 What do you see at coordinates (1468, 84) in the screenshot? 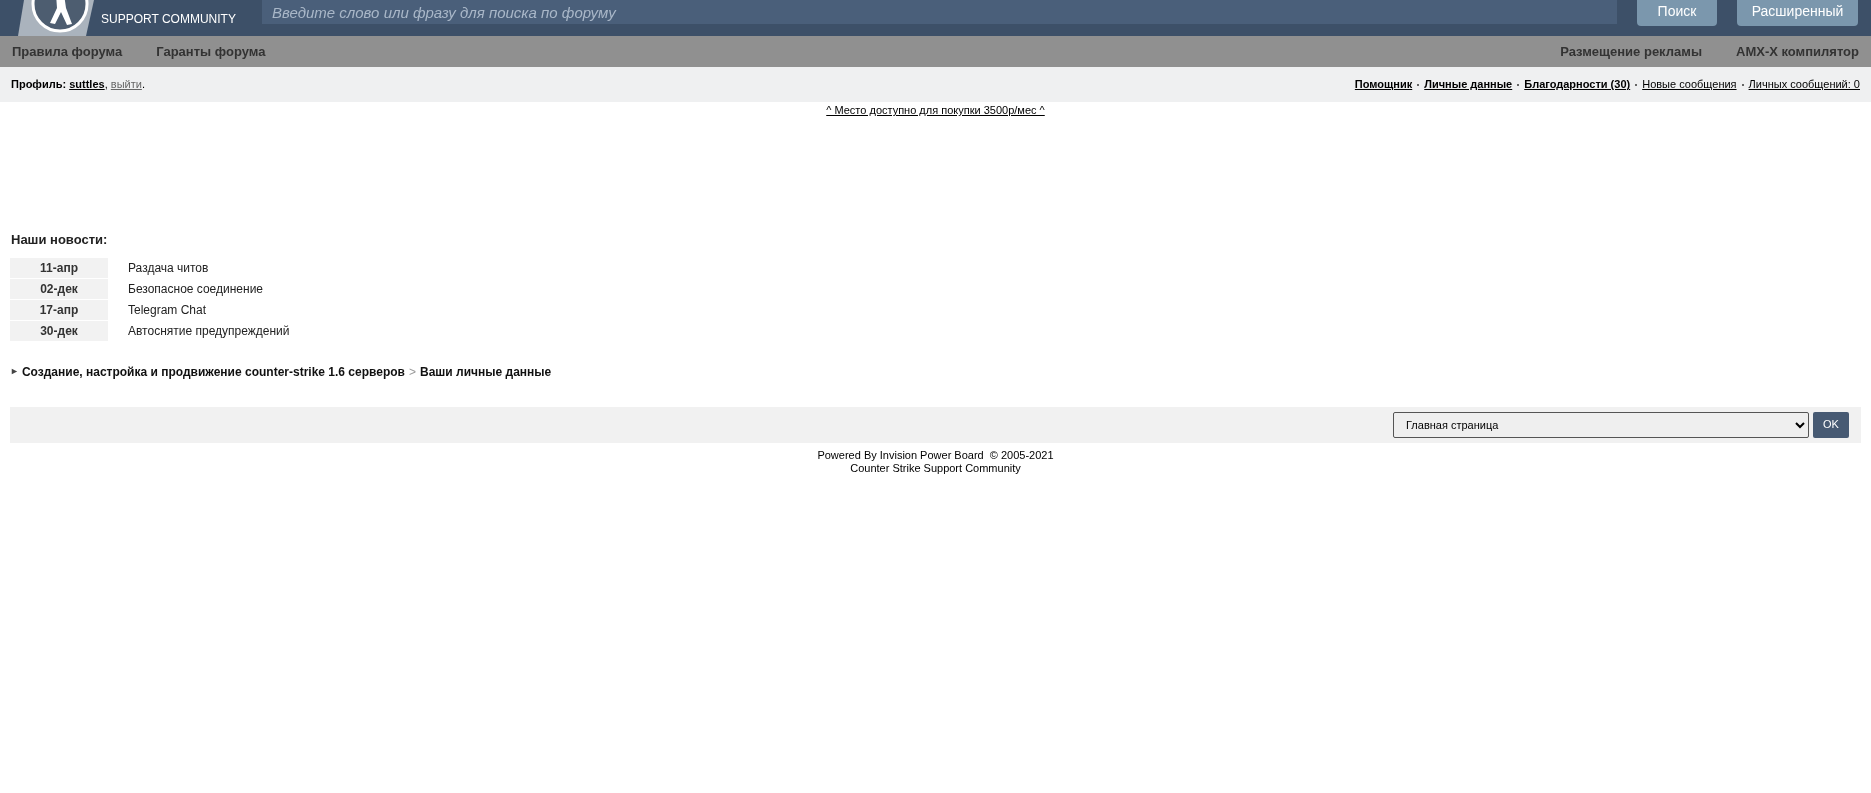
I see `profile-link: Личные данные` at bounding box center [1468, 84].